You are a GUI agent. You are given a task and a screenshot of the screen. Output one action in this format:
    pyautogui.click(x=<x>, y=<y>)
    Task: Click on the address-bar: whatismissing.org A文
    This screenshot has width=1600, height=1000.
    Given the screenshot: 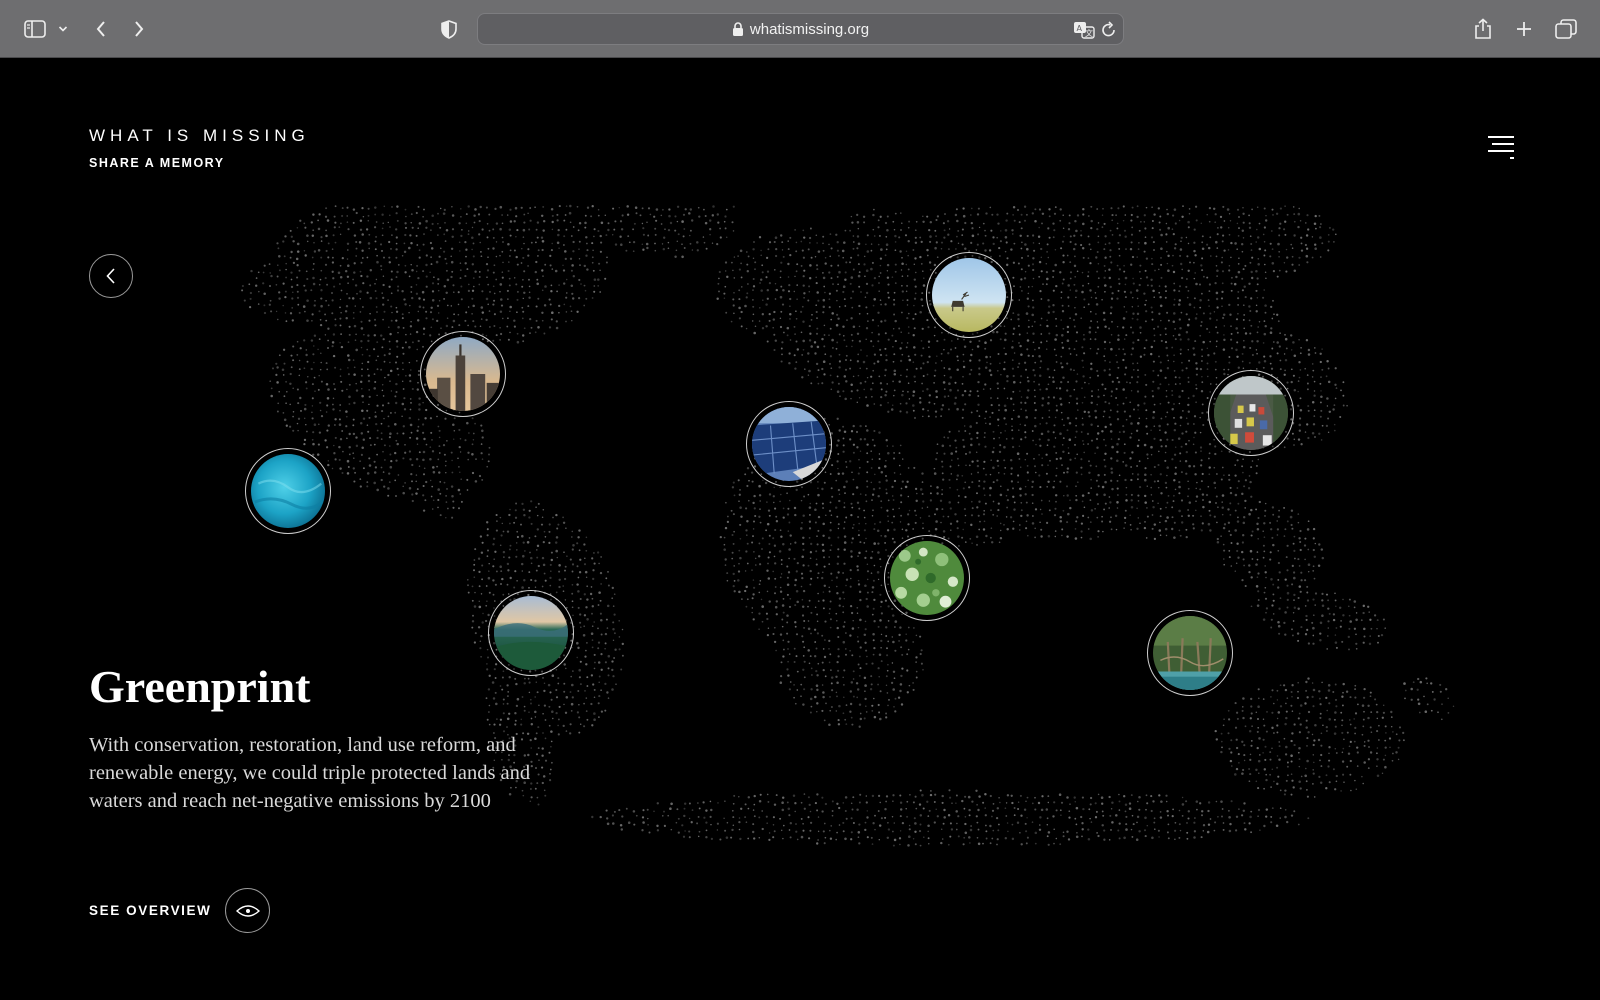 What is the action you would take?
    pyautogui.click(x=800, y=29)
    